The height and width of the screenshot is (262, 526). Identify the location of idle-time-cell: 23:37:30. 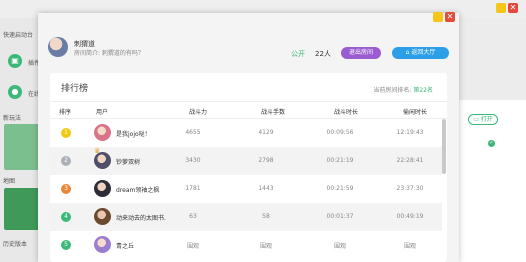
(410, 188).